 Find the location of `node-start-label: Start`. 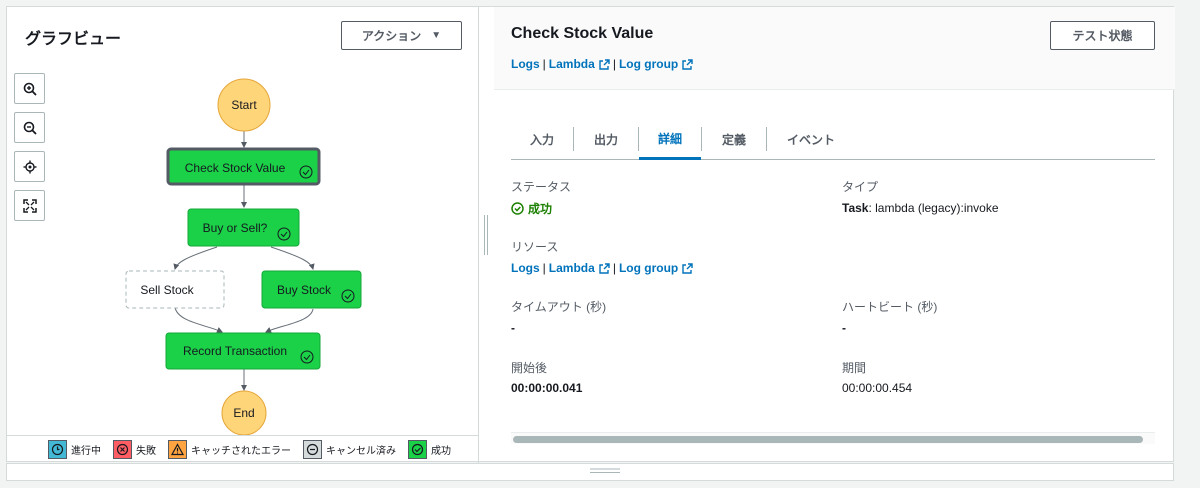

node-start-label: Start is located at coordinates (244, 105).